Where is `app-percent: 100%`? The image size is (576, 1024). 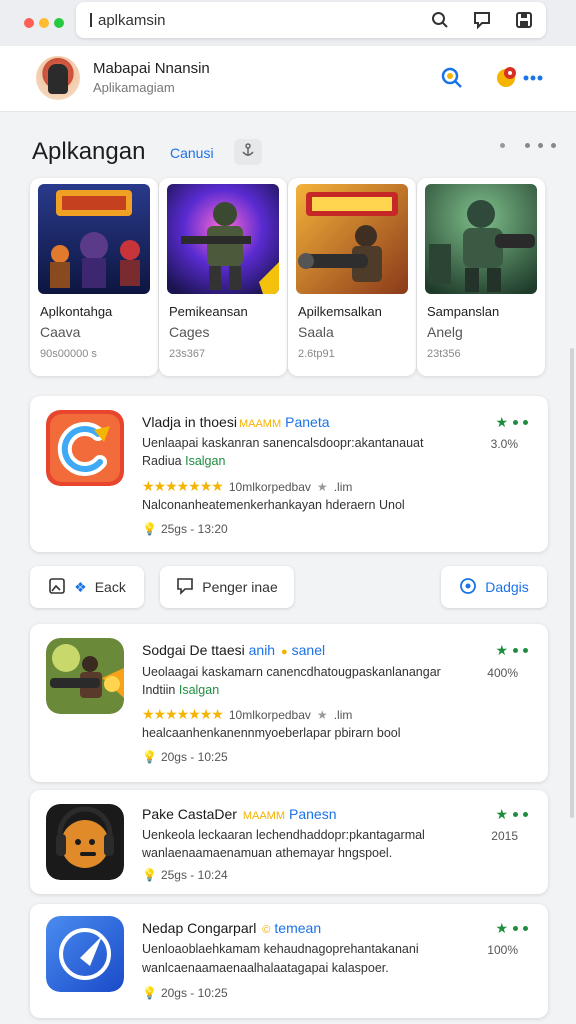 app-percent: 100% is located at coordinates (502, 950).